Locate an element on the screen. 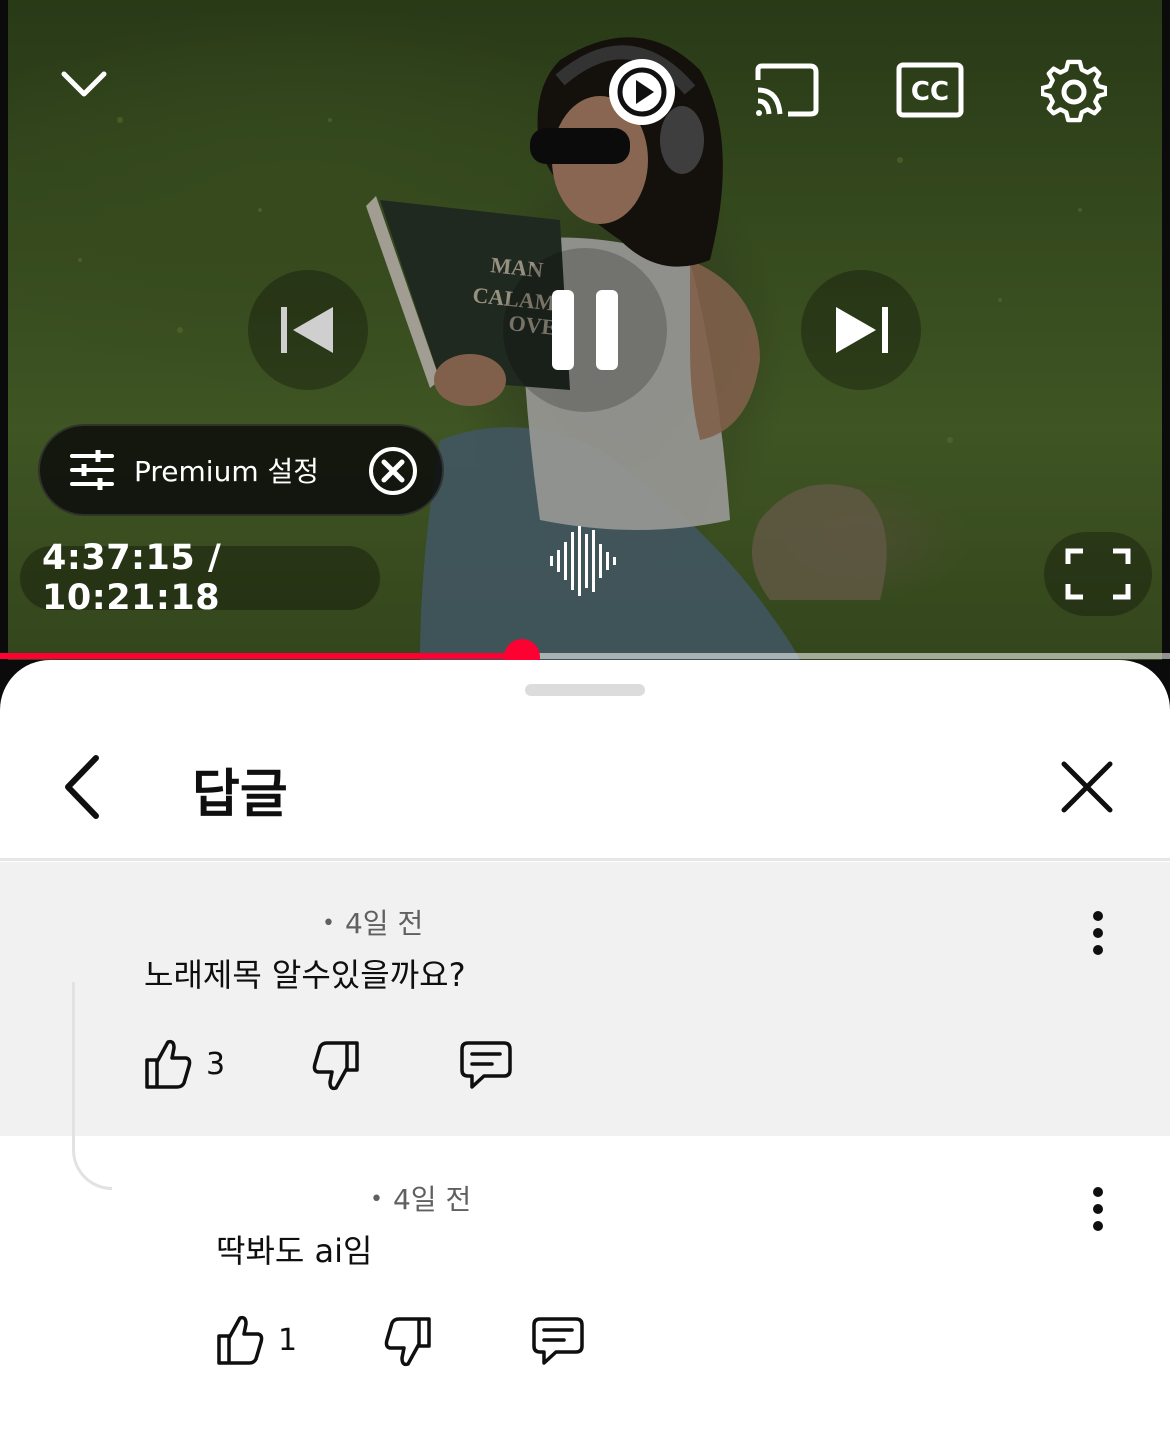 Image resolution: width=1170 pixels, height=1436 pixels. like-count: 3 is located at coordinates (216, 1064).